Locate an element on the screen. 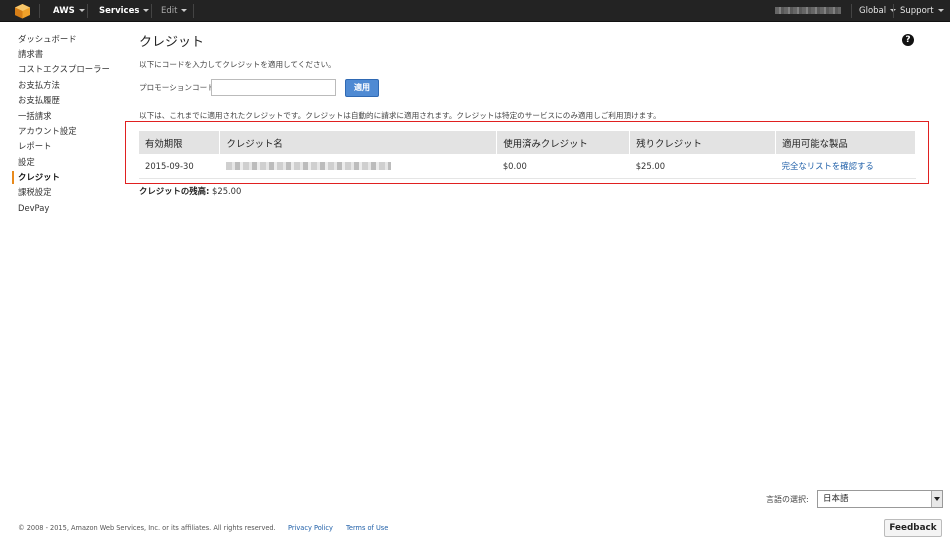 This screenshot has height=537, width=950. cell-credit-name is located at coordinates (358, 166).